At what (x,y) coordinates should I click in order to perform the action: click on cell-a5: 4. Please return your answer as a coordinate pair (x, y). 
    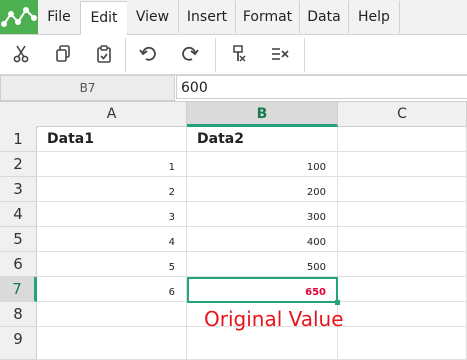
    Looking at the image, I should click on (112, 239).